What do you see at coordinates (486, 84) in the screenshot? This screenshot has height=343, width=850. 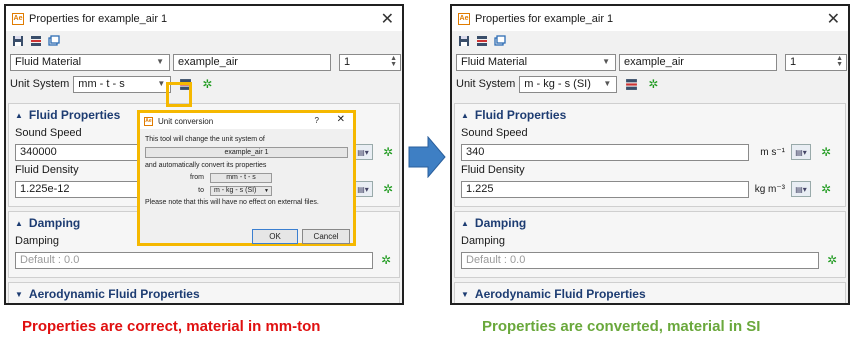 I see `unit-system-label: Unit System` at bounding box center [486, 84].